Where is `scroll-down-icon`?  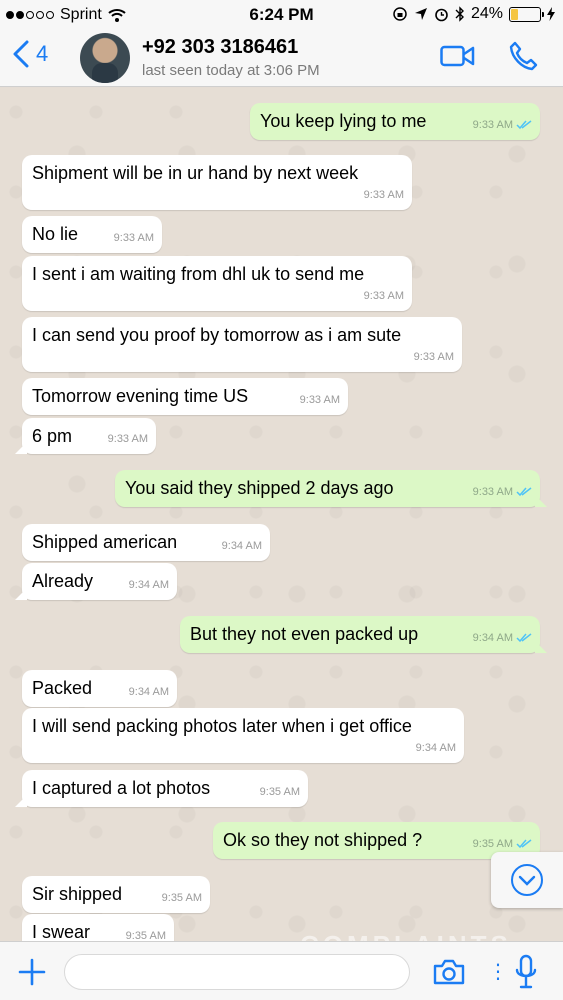
scroll-down-icon is located at coordinates (527, 880).